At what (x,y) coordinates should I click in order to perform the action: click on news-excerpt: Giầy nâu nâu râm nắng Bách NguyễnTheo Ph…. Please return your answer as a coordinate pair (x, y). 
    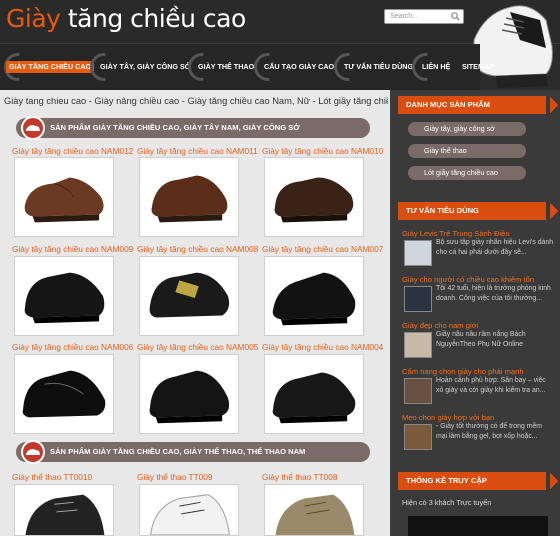
    Looking at the image, I should click on (481, 339).